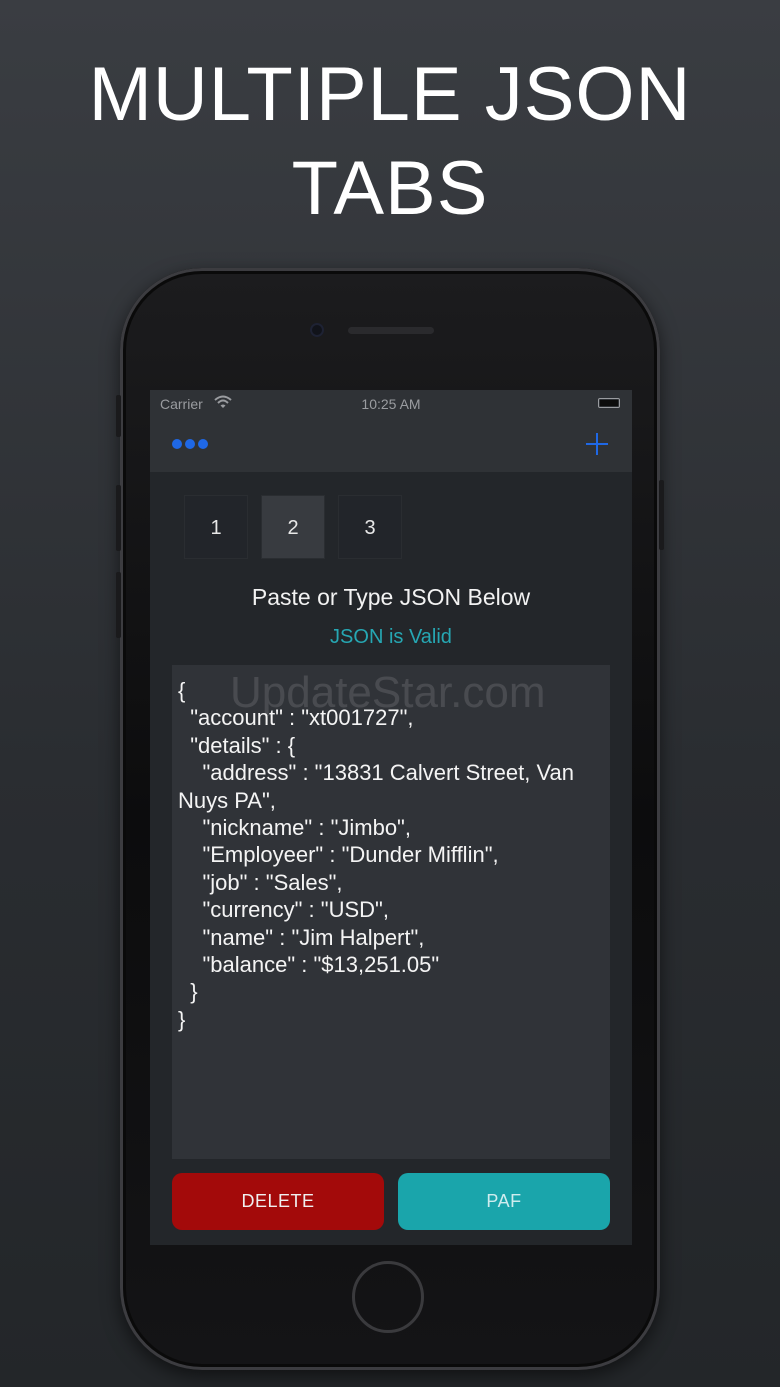 The width and height of the screenshot is (780, 1387). What do you see at coordinates (388, 1297) in the screenshot?
I see `home-button` at bounding box center [388, 1297].